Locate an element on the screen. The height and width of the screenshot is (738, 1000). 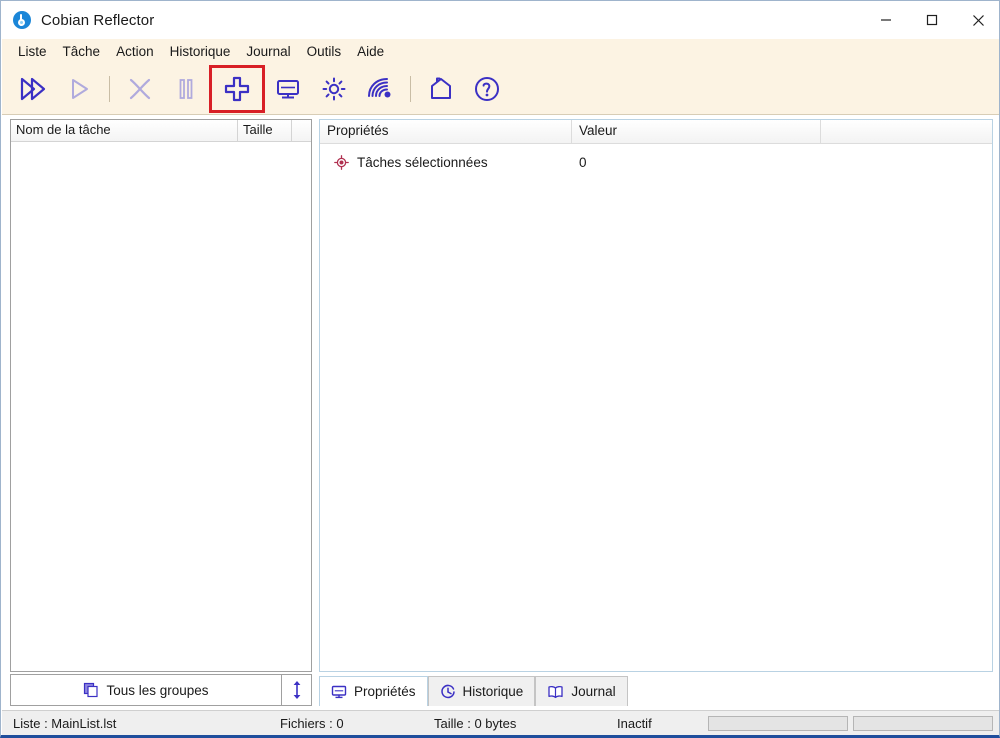
vertical-resize-icon is located at coordinates (297, 690).